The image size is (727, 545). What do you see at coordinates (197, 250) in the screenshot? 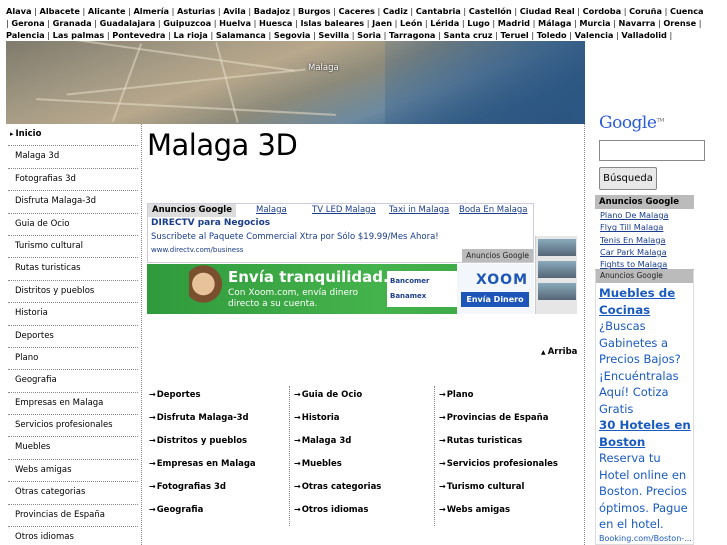
I see `ad-url: www.directv.com/business` at bounding box center [197, 250].